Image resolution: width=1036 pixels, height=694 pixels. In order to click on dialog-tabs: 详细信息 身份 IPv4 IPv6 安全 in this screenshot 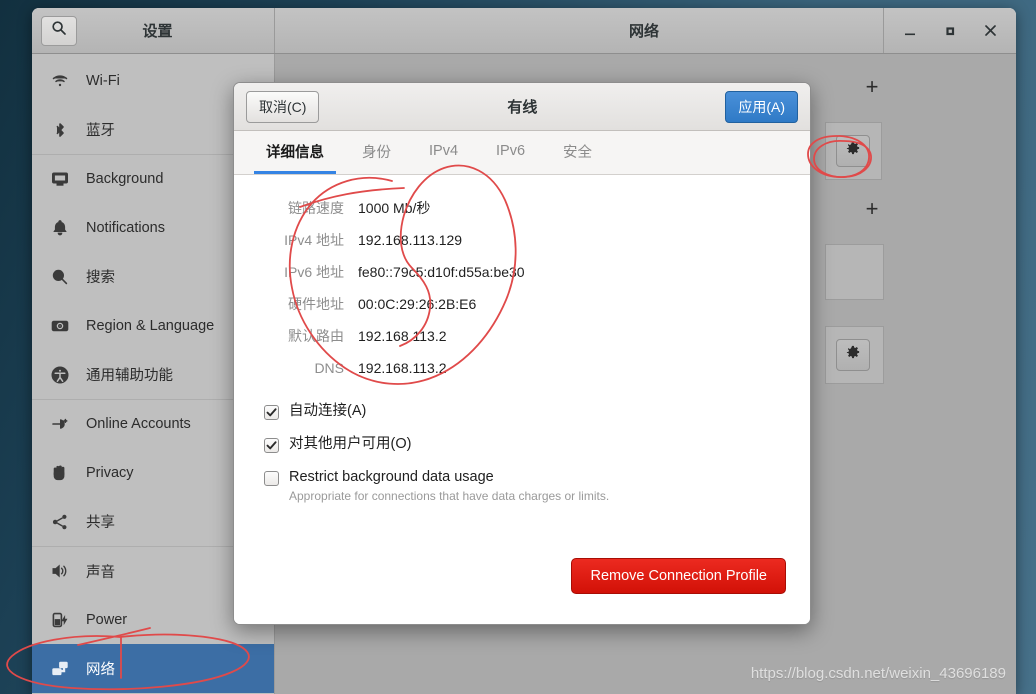, I will do `click(522, 153)`.